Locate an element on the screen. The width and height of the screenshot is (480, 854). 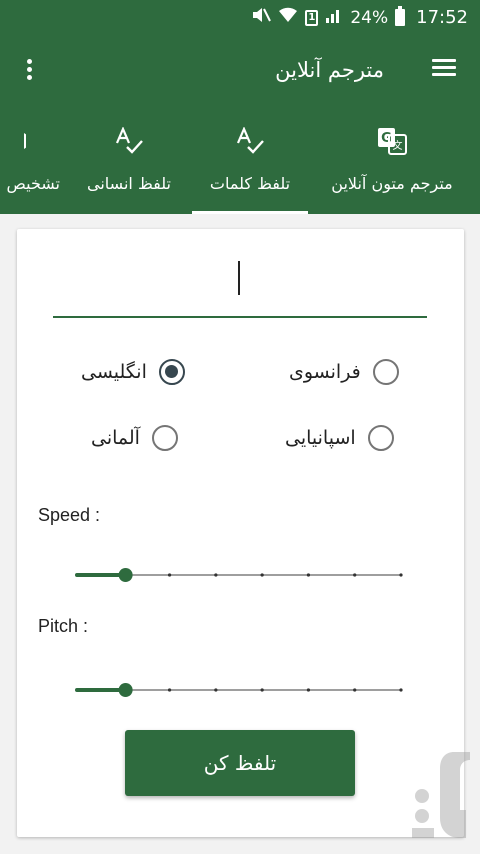
tab-label: تلفظ انسانی is located at coordinates (129, 183).